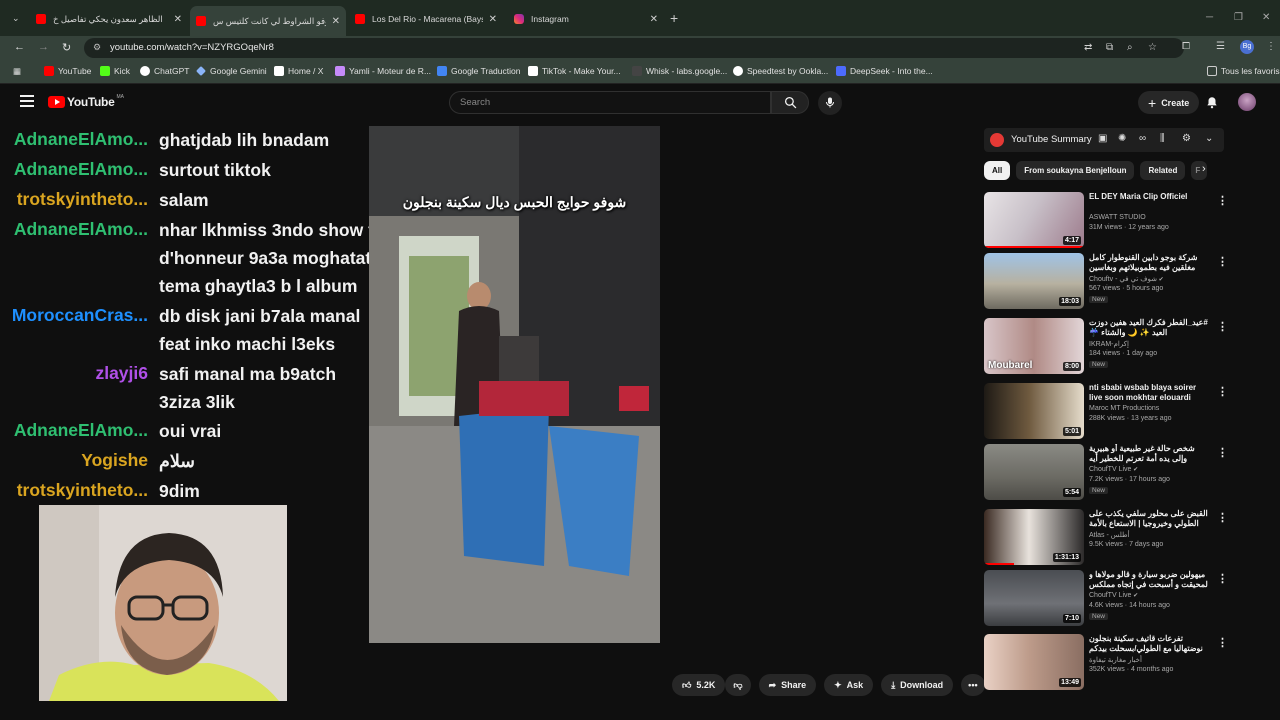 The width and height of the screenshot is (1280, 720). Describe the element at coordinates (1109, 344) in the screenshot. I see `channel-name: IKRAM-إكرام` at that location.